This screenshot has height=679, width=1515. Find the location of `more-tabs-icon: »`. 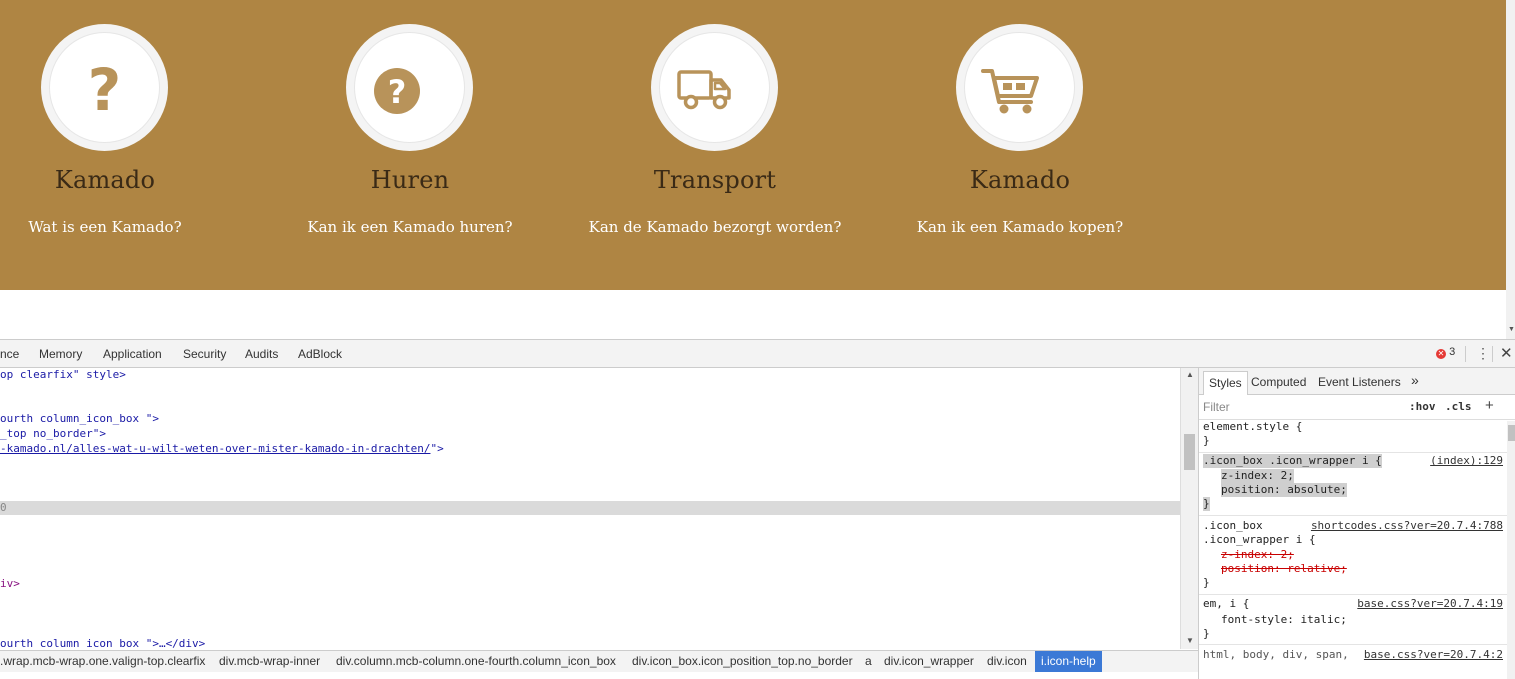

more-tabs-icon: » is located at coordinates (1415, 380).